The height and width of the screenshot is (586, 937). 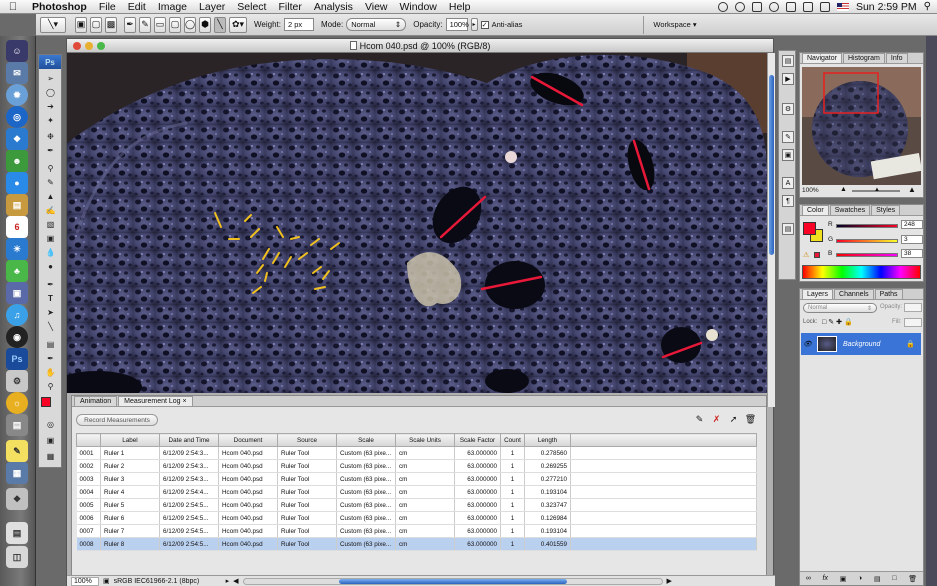 I want to click on mode-select: Normal ⇕, so click(x=376, y=24).